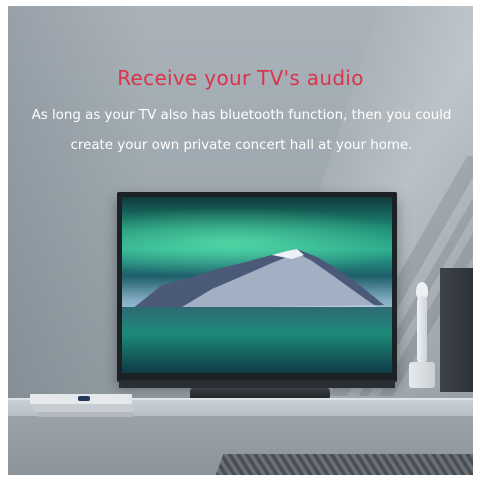 This screenshot has height=481, width=480. Describe the element at coordinates (84, 408) in the screenshot. I see `book` at that location.